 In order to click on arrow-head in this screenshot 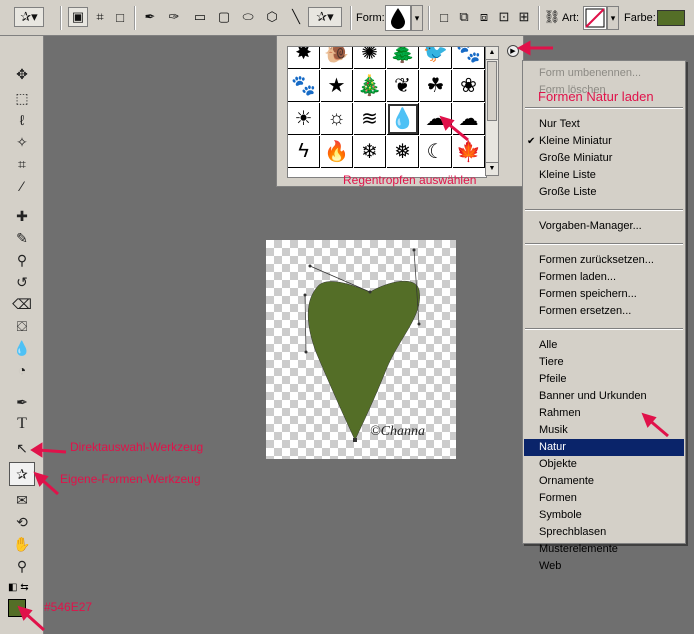, I will do `click(523, 48)`.